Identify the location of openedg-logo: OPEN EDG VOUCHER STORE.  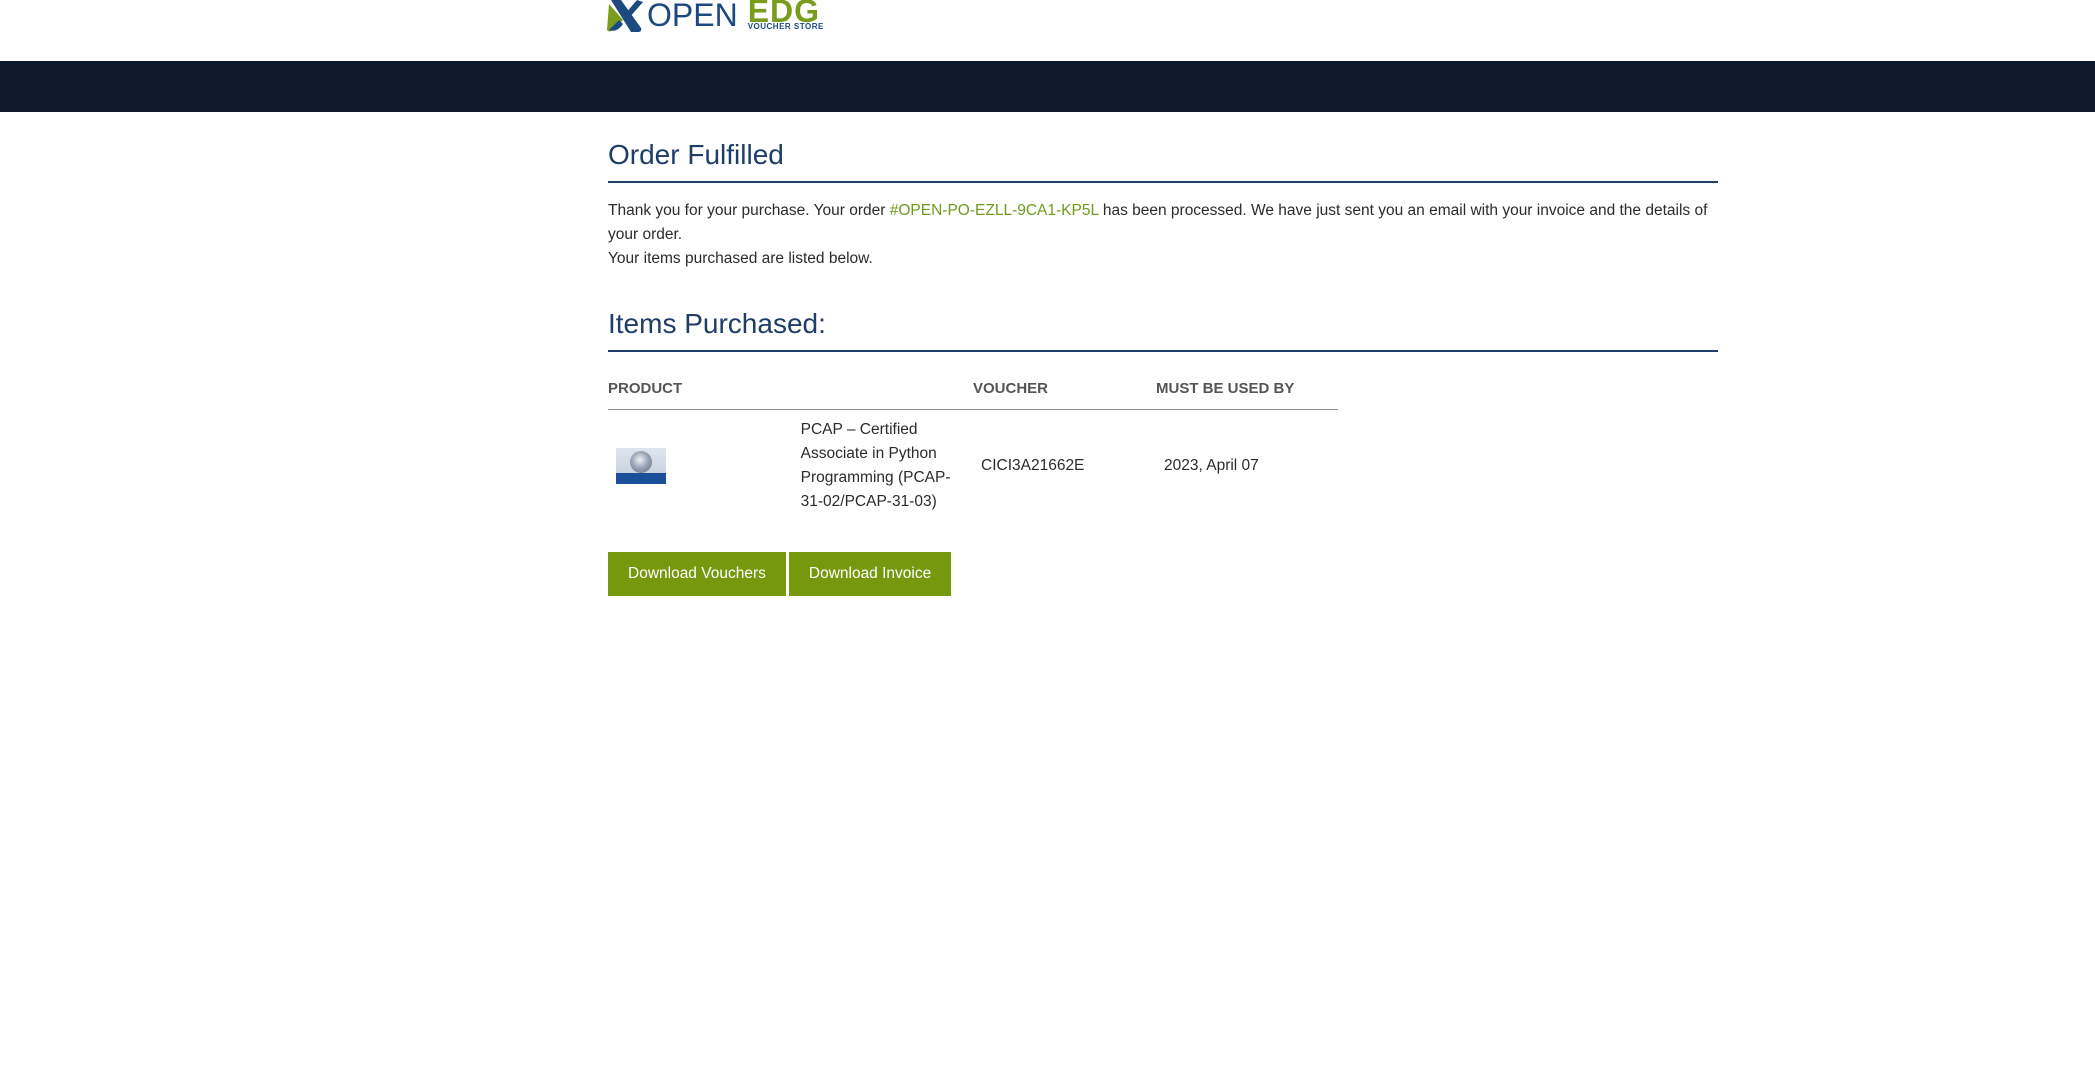
(715, 16).